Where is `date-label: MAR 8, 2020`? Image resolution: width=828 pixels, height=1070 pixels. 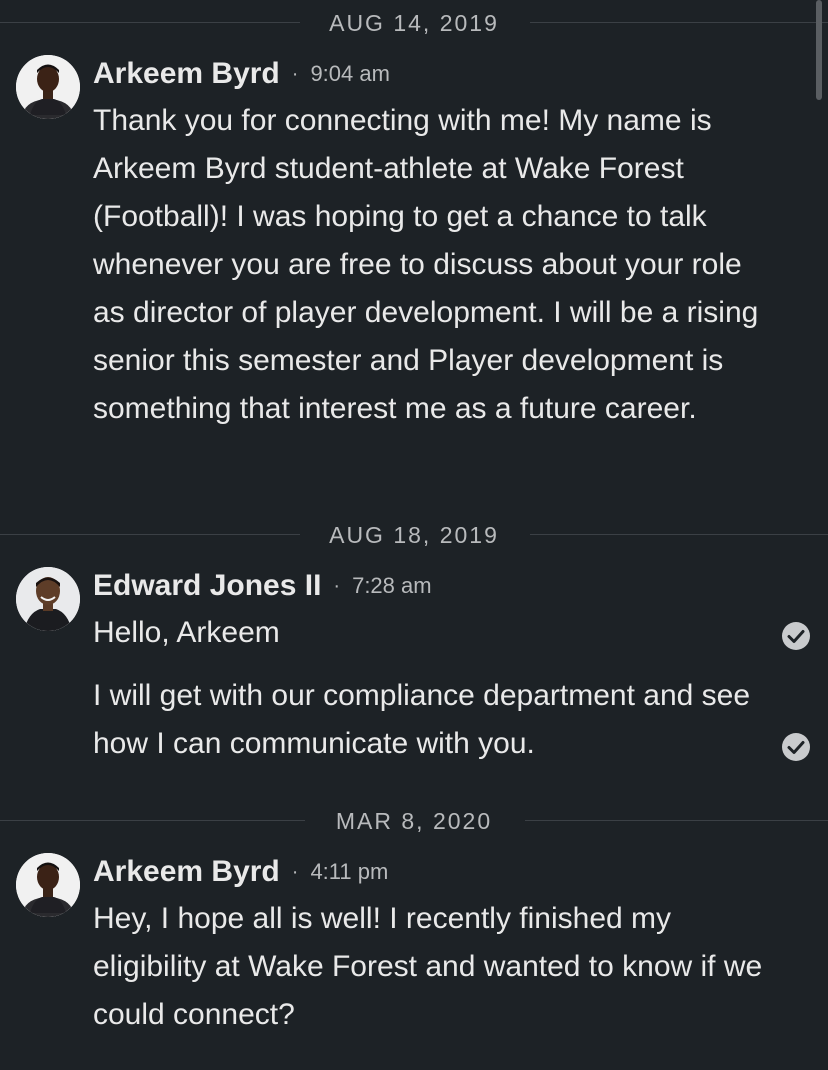
date-label: MAR 8, 2020 is located at coordinates (414, 821).